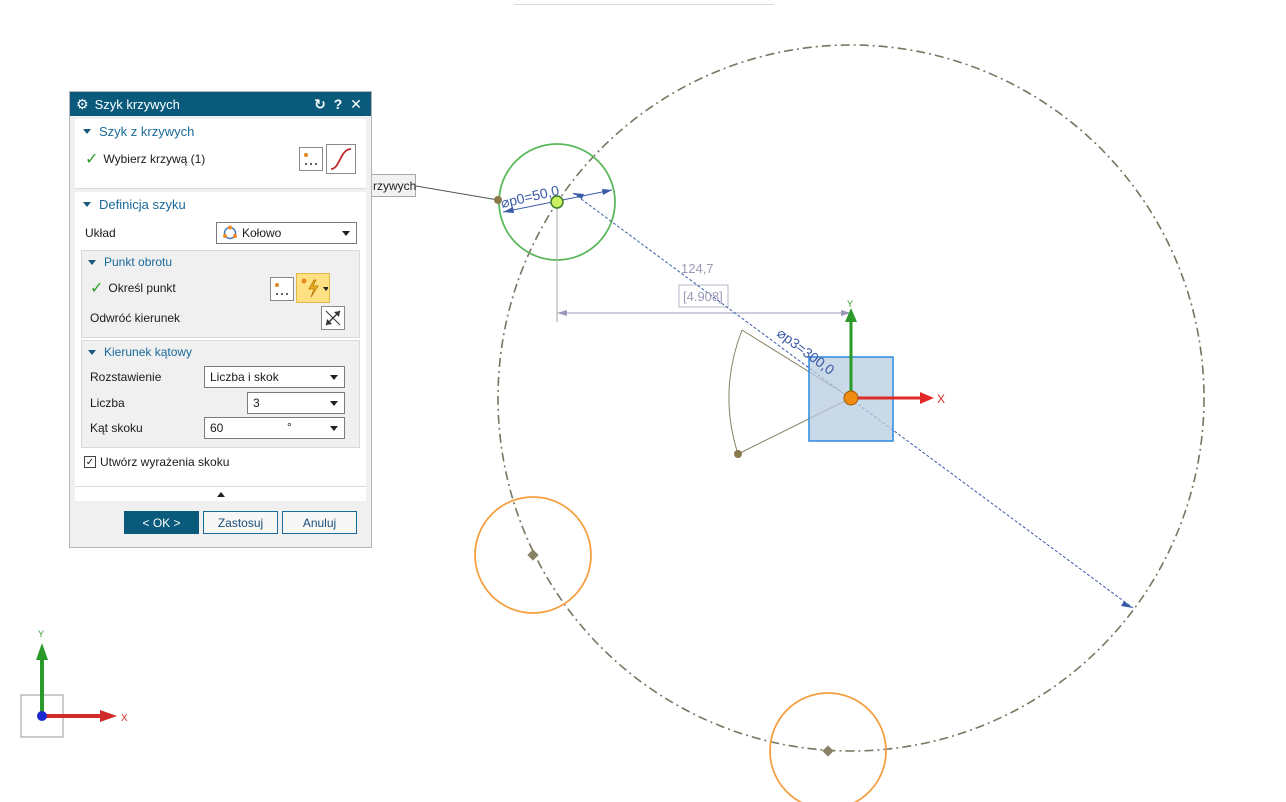  I want to click on apply-button: Zastosuj, so click(240, 522).